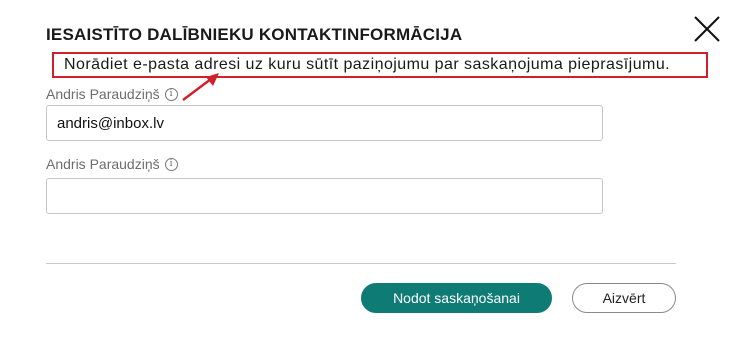 Image resolution: width=733 pixels, height=344 pixels. What do you see at coordinates (200, 87) in the screenshot?
I see `annotation-arrow-icon` at bounding box center [200, 87].